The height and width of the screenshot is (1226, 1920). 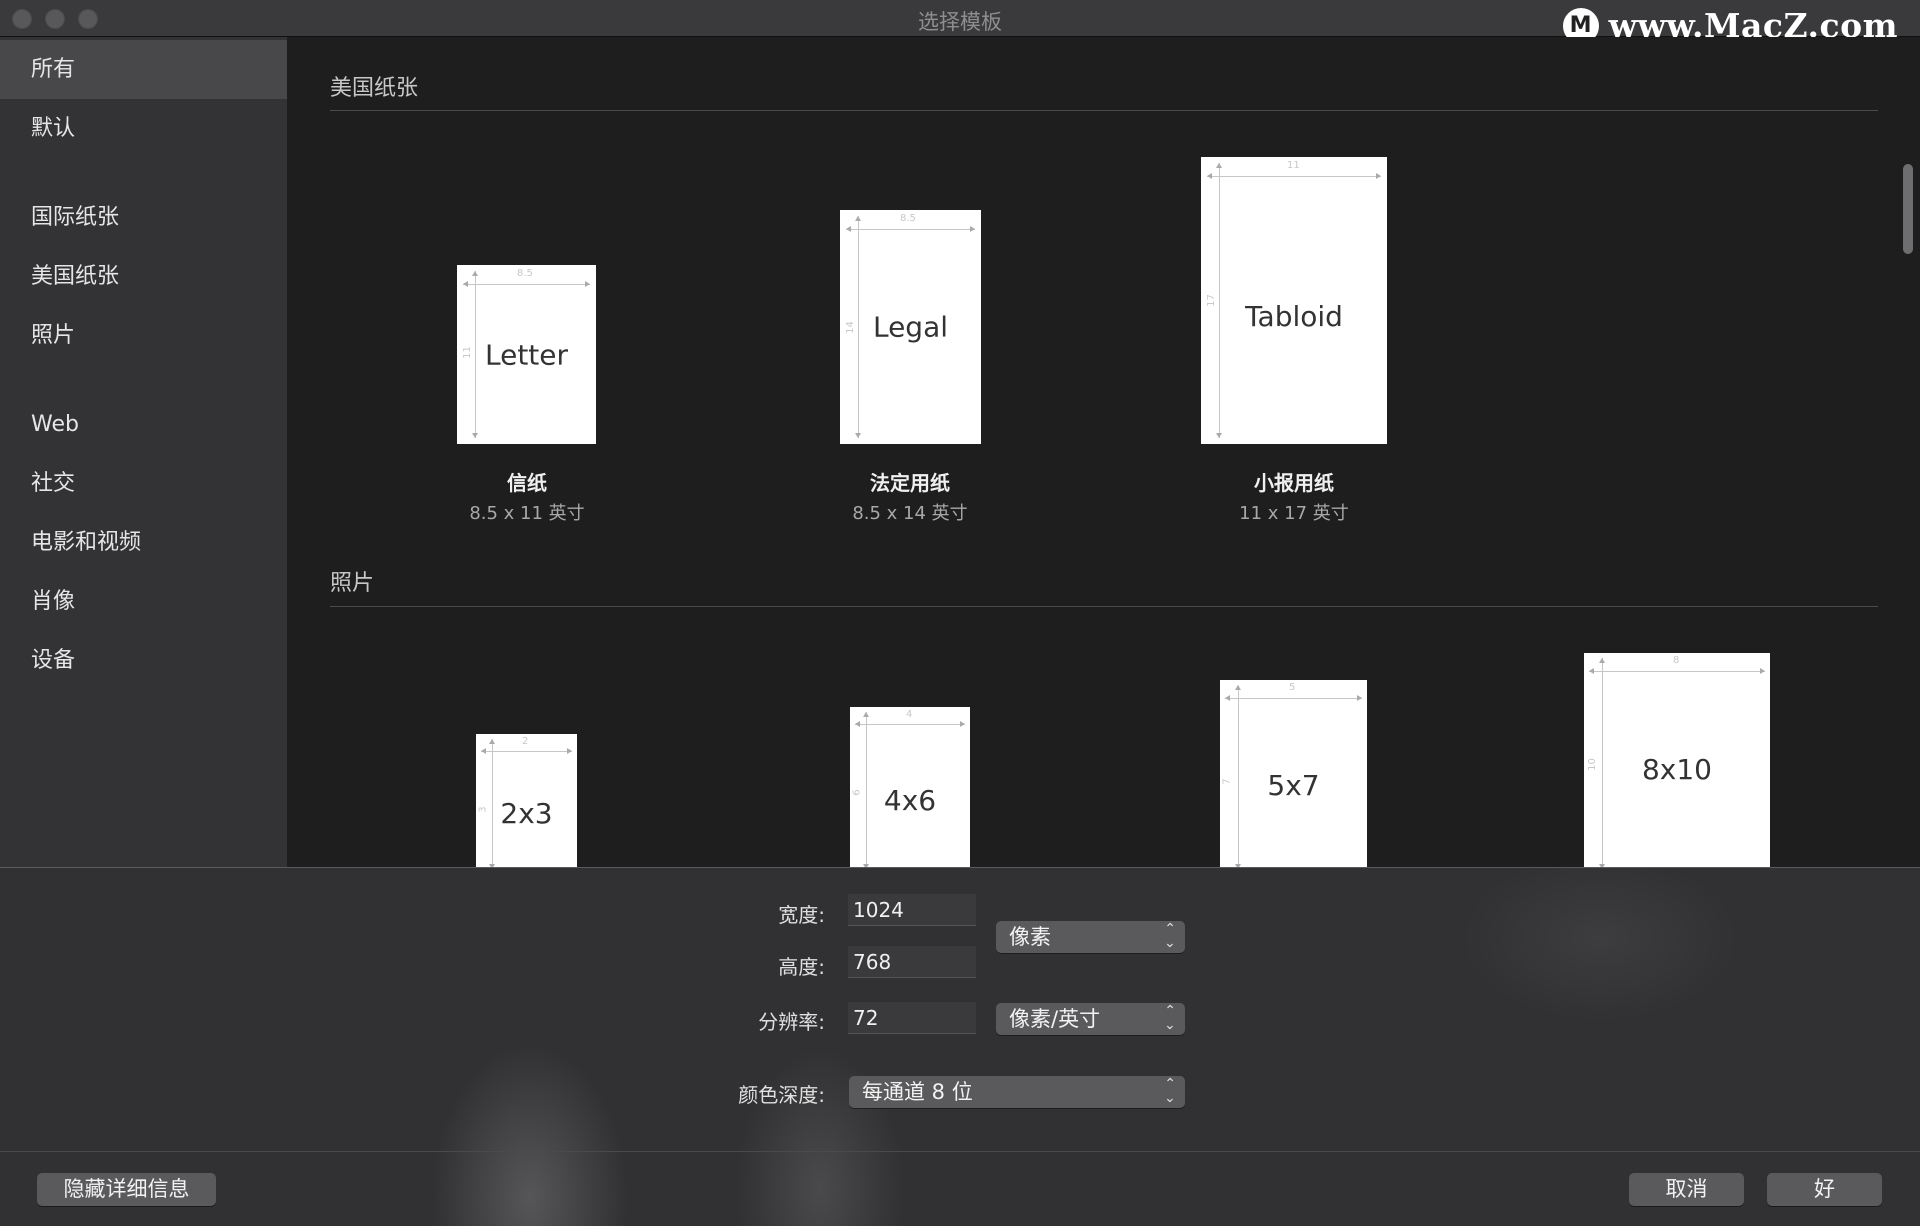 What do you see at coordinates (352, 581) in the screenshot?
I see `section-title-photo: 照片` at bounding box center [352, 581].